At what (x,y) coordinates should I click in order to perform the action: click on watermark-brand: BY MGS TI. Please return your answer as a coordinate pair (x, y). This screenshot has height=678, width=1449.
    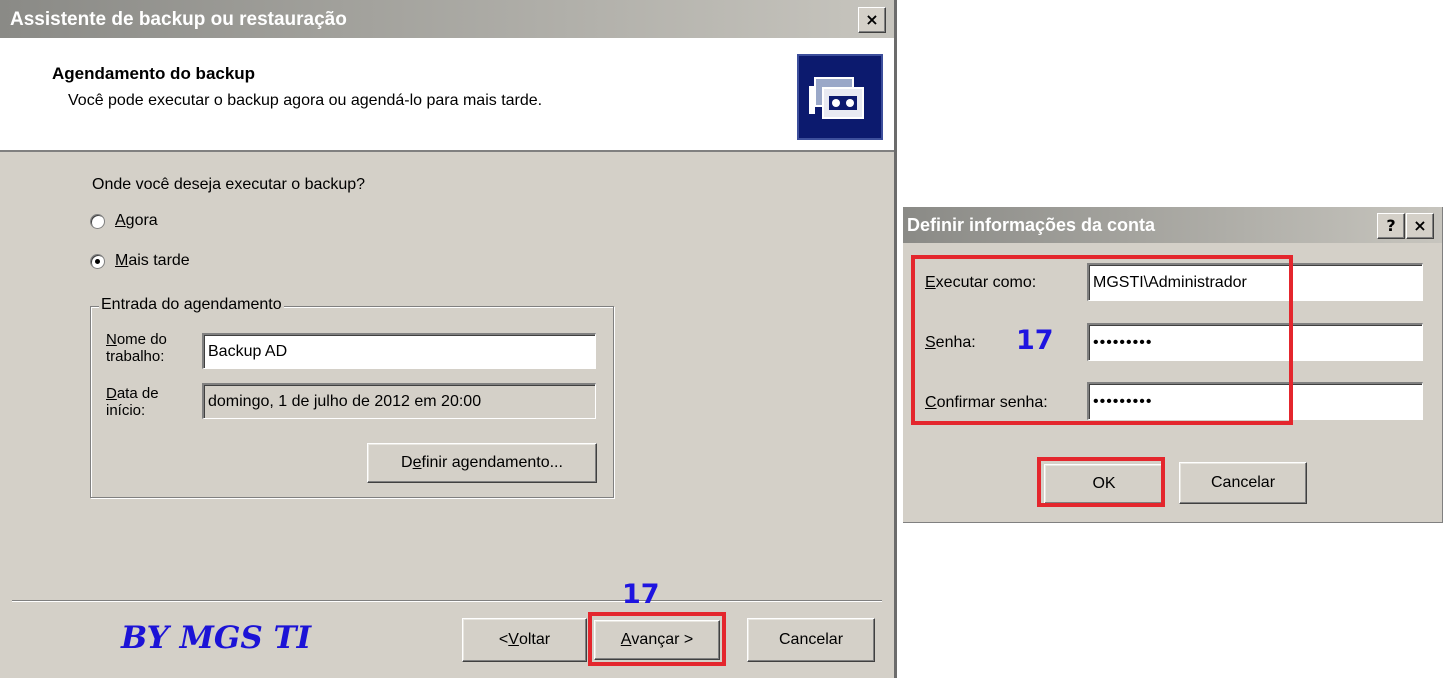
    Looking at the image, I should click on (216, 638).